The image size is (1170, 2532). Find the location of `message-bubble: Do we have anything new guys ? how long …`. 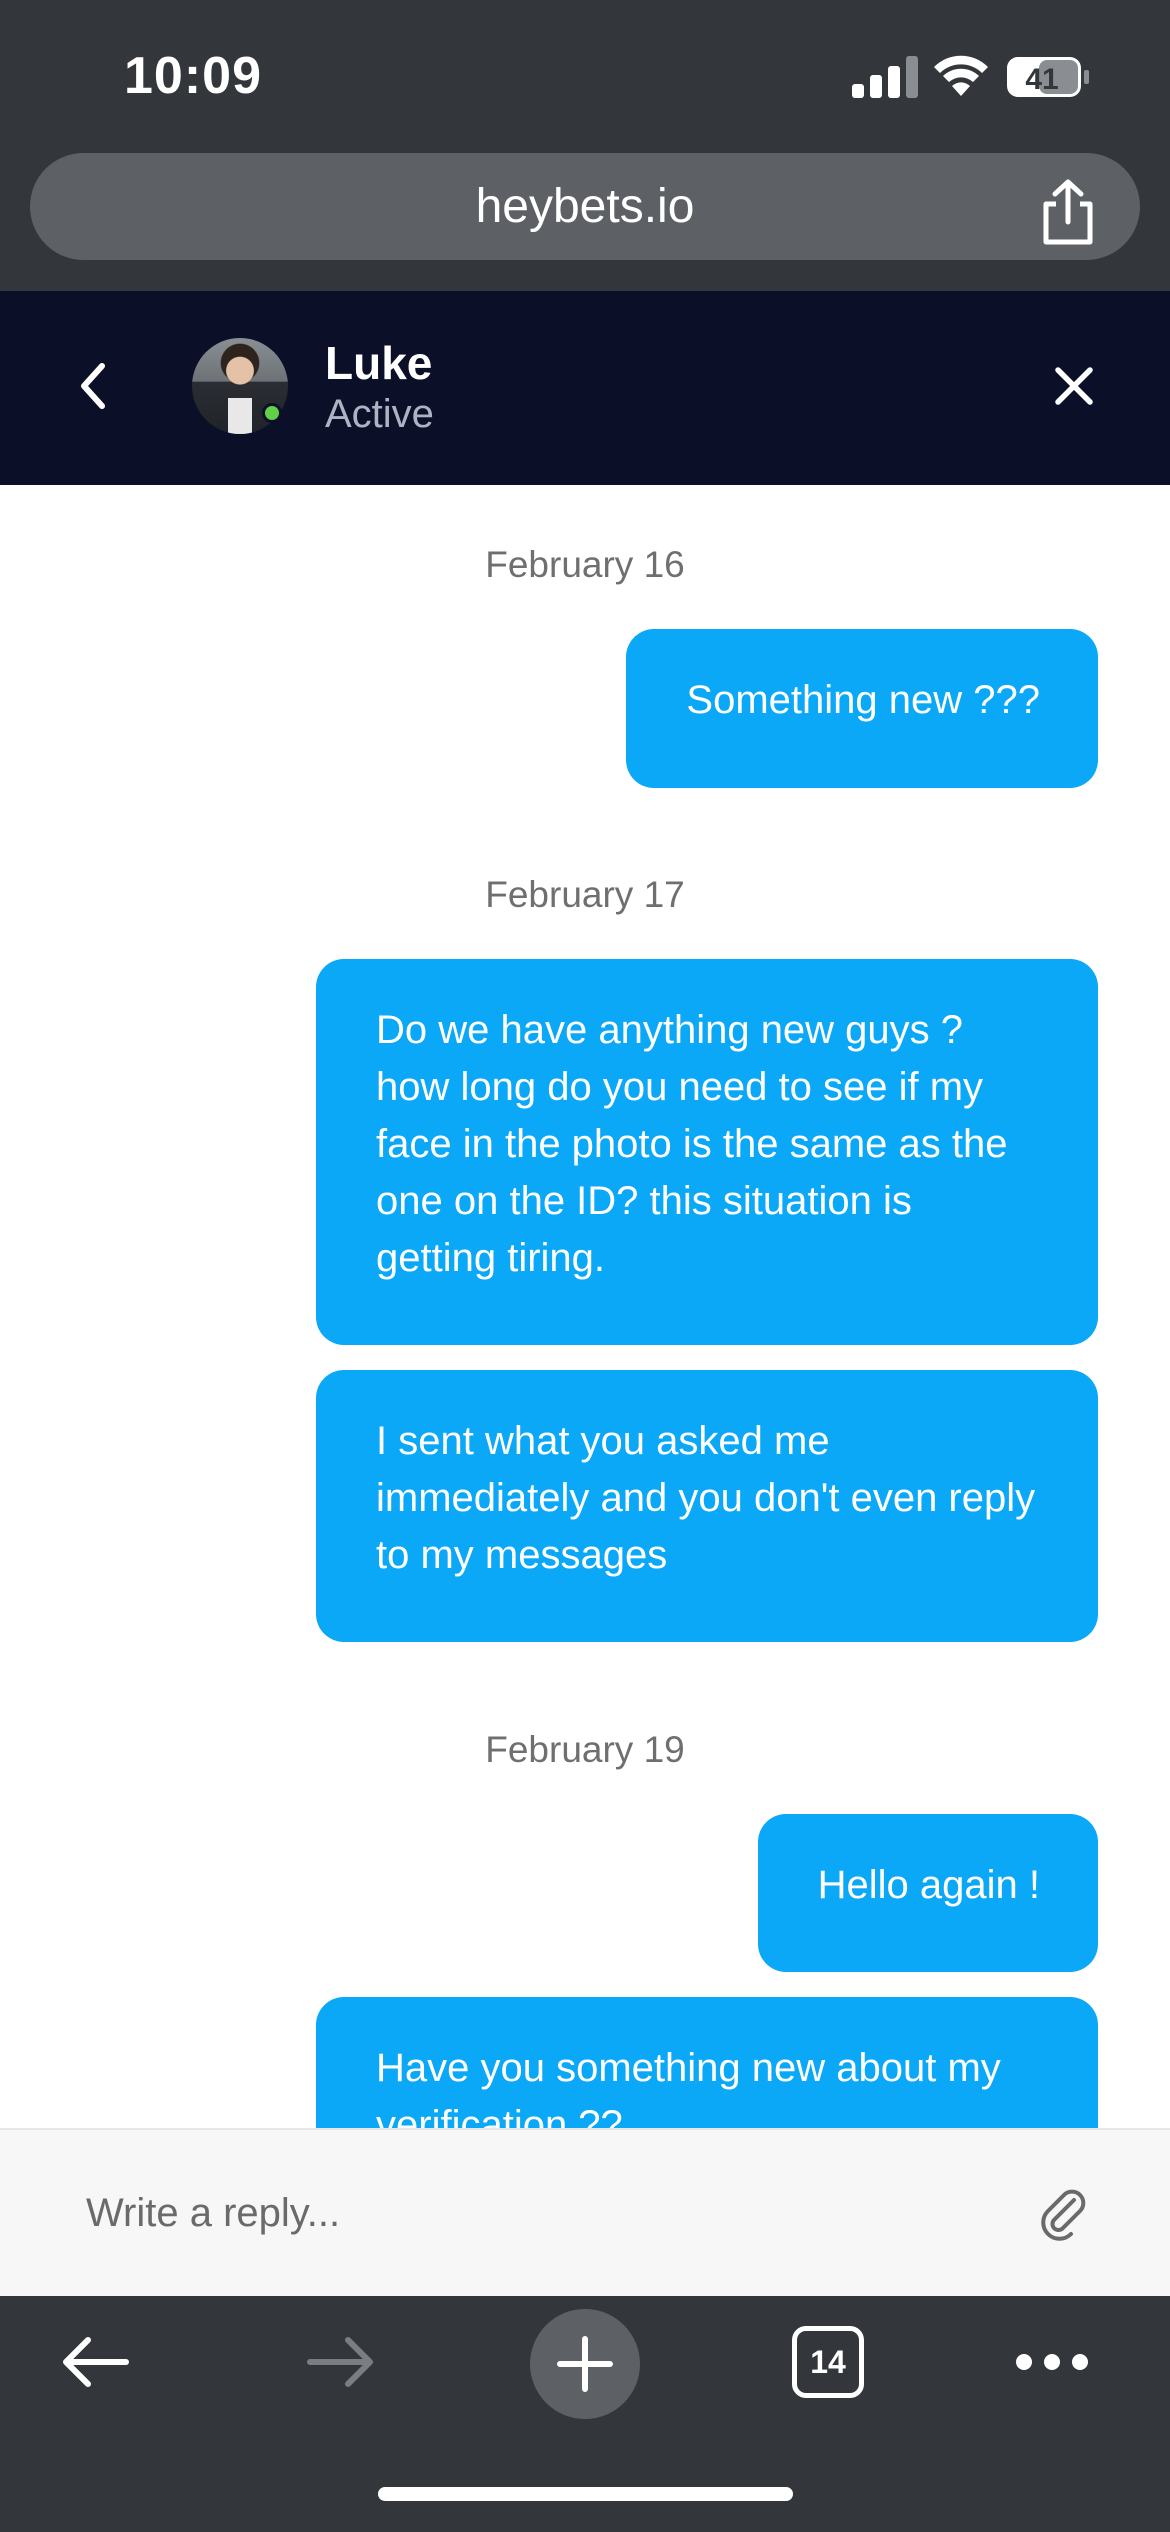

message-bubble: Do we have anything new guys ? how long … is located at coordinates (707, 1152).